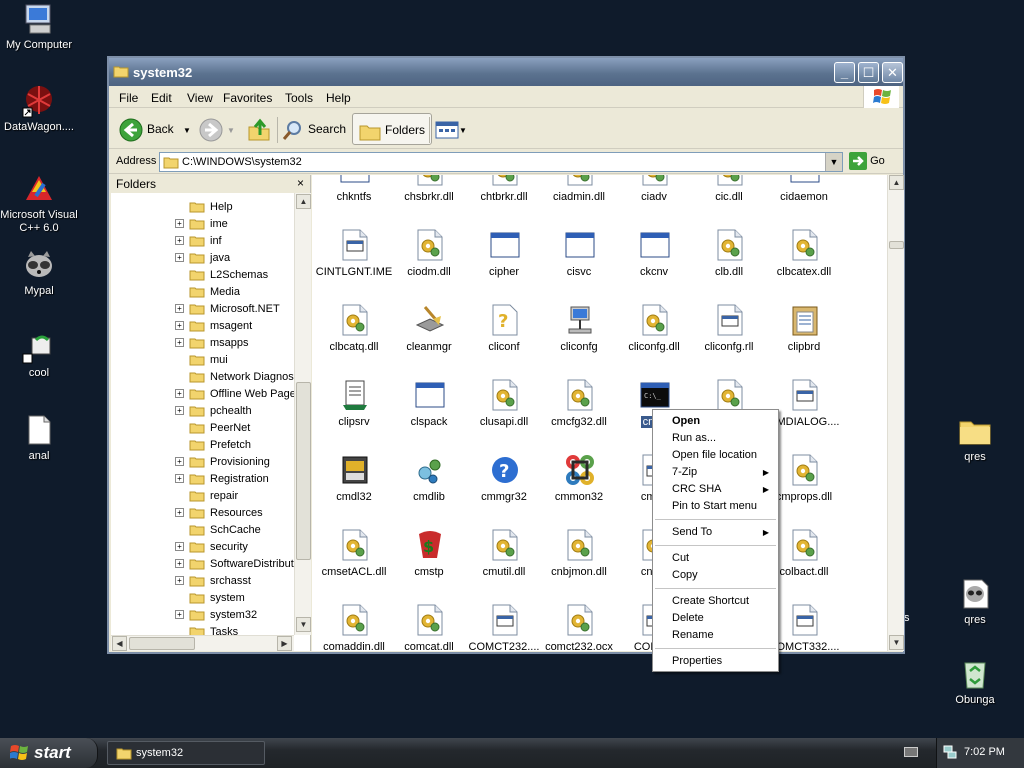 The height and width of the screenshot is (768, 1024). Describe the element at coordinates (715, 618) in the screenshot. I see `context-menu-item: Delete` at that location.